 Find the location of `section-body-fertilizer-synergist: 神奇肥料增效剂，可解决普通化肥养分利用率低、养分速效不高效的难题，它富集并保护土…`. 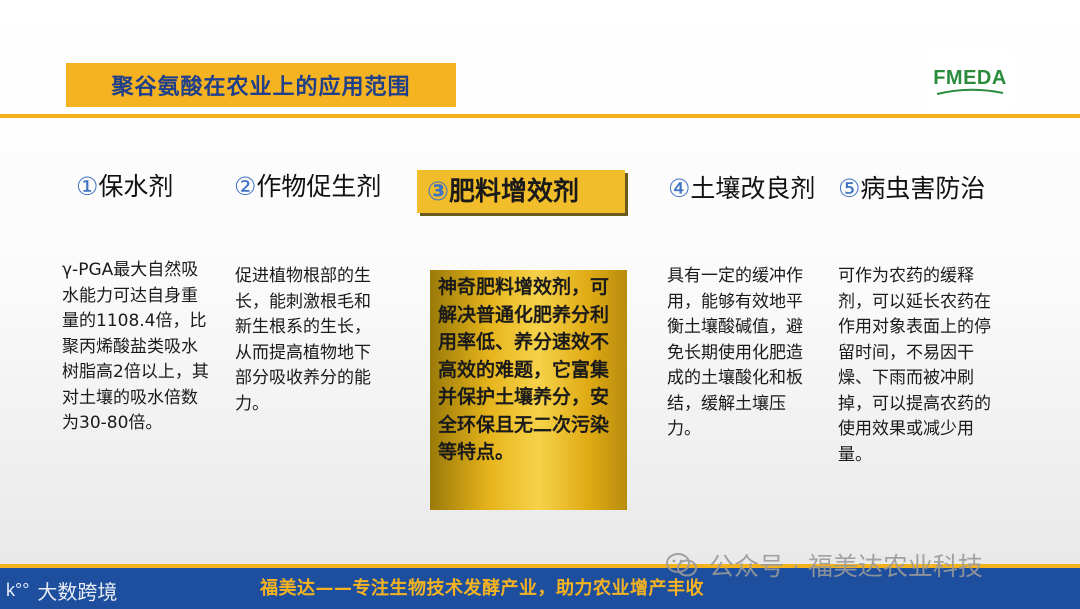

section-body-fertilizer-synergist: 神奇肥料增效剂，可解决普通化肥养分利用率低、养分速效不高效的难题，它富集并保护土… is located at coordinates (528, 390).